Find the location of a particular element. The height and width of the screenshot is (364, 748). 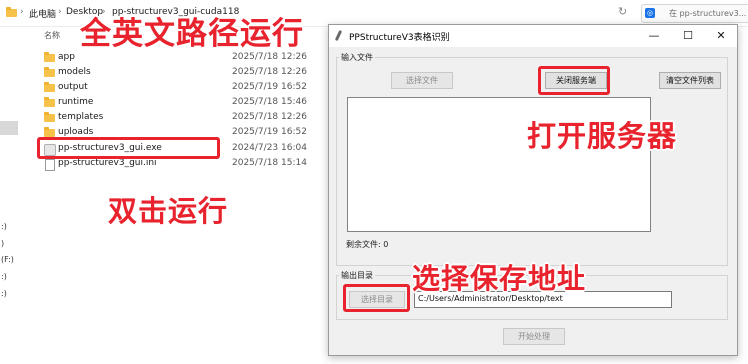

maximize-button: ☐ is located at coordinates (688, 36).